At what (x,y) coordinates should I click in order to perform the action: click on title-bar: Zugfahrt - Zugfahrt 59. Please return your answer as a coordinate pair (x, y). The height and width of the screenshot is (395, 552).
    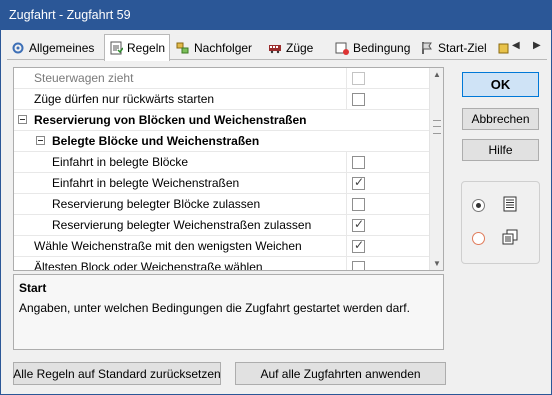
    Looking at the image, I should click on (276, 15).